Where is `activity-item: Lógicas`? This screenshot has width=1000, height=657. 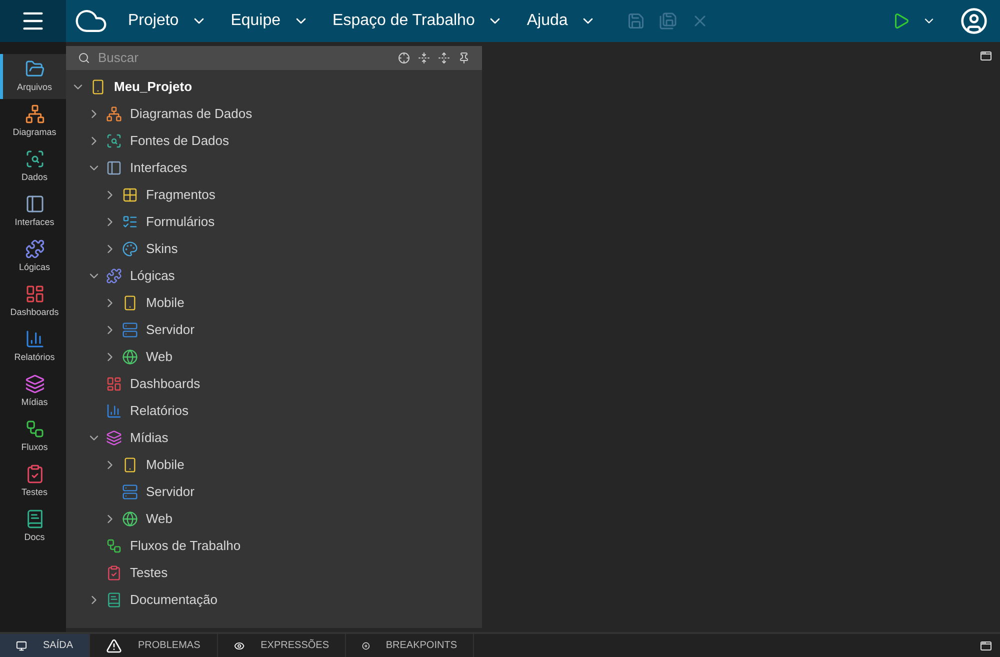
activity-item: Lógicas is located at coordinates (33, 256).